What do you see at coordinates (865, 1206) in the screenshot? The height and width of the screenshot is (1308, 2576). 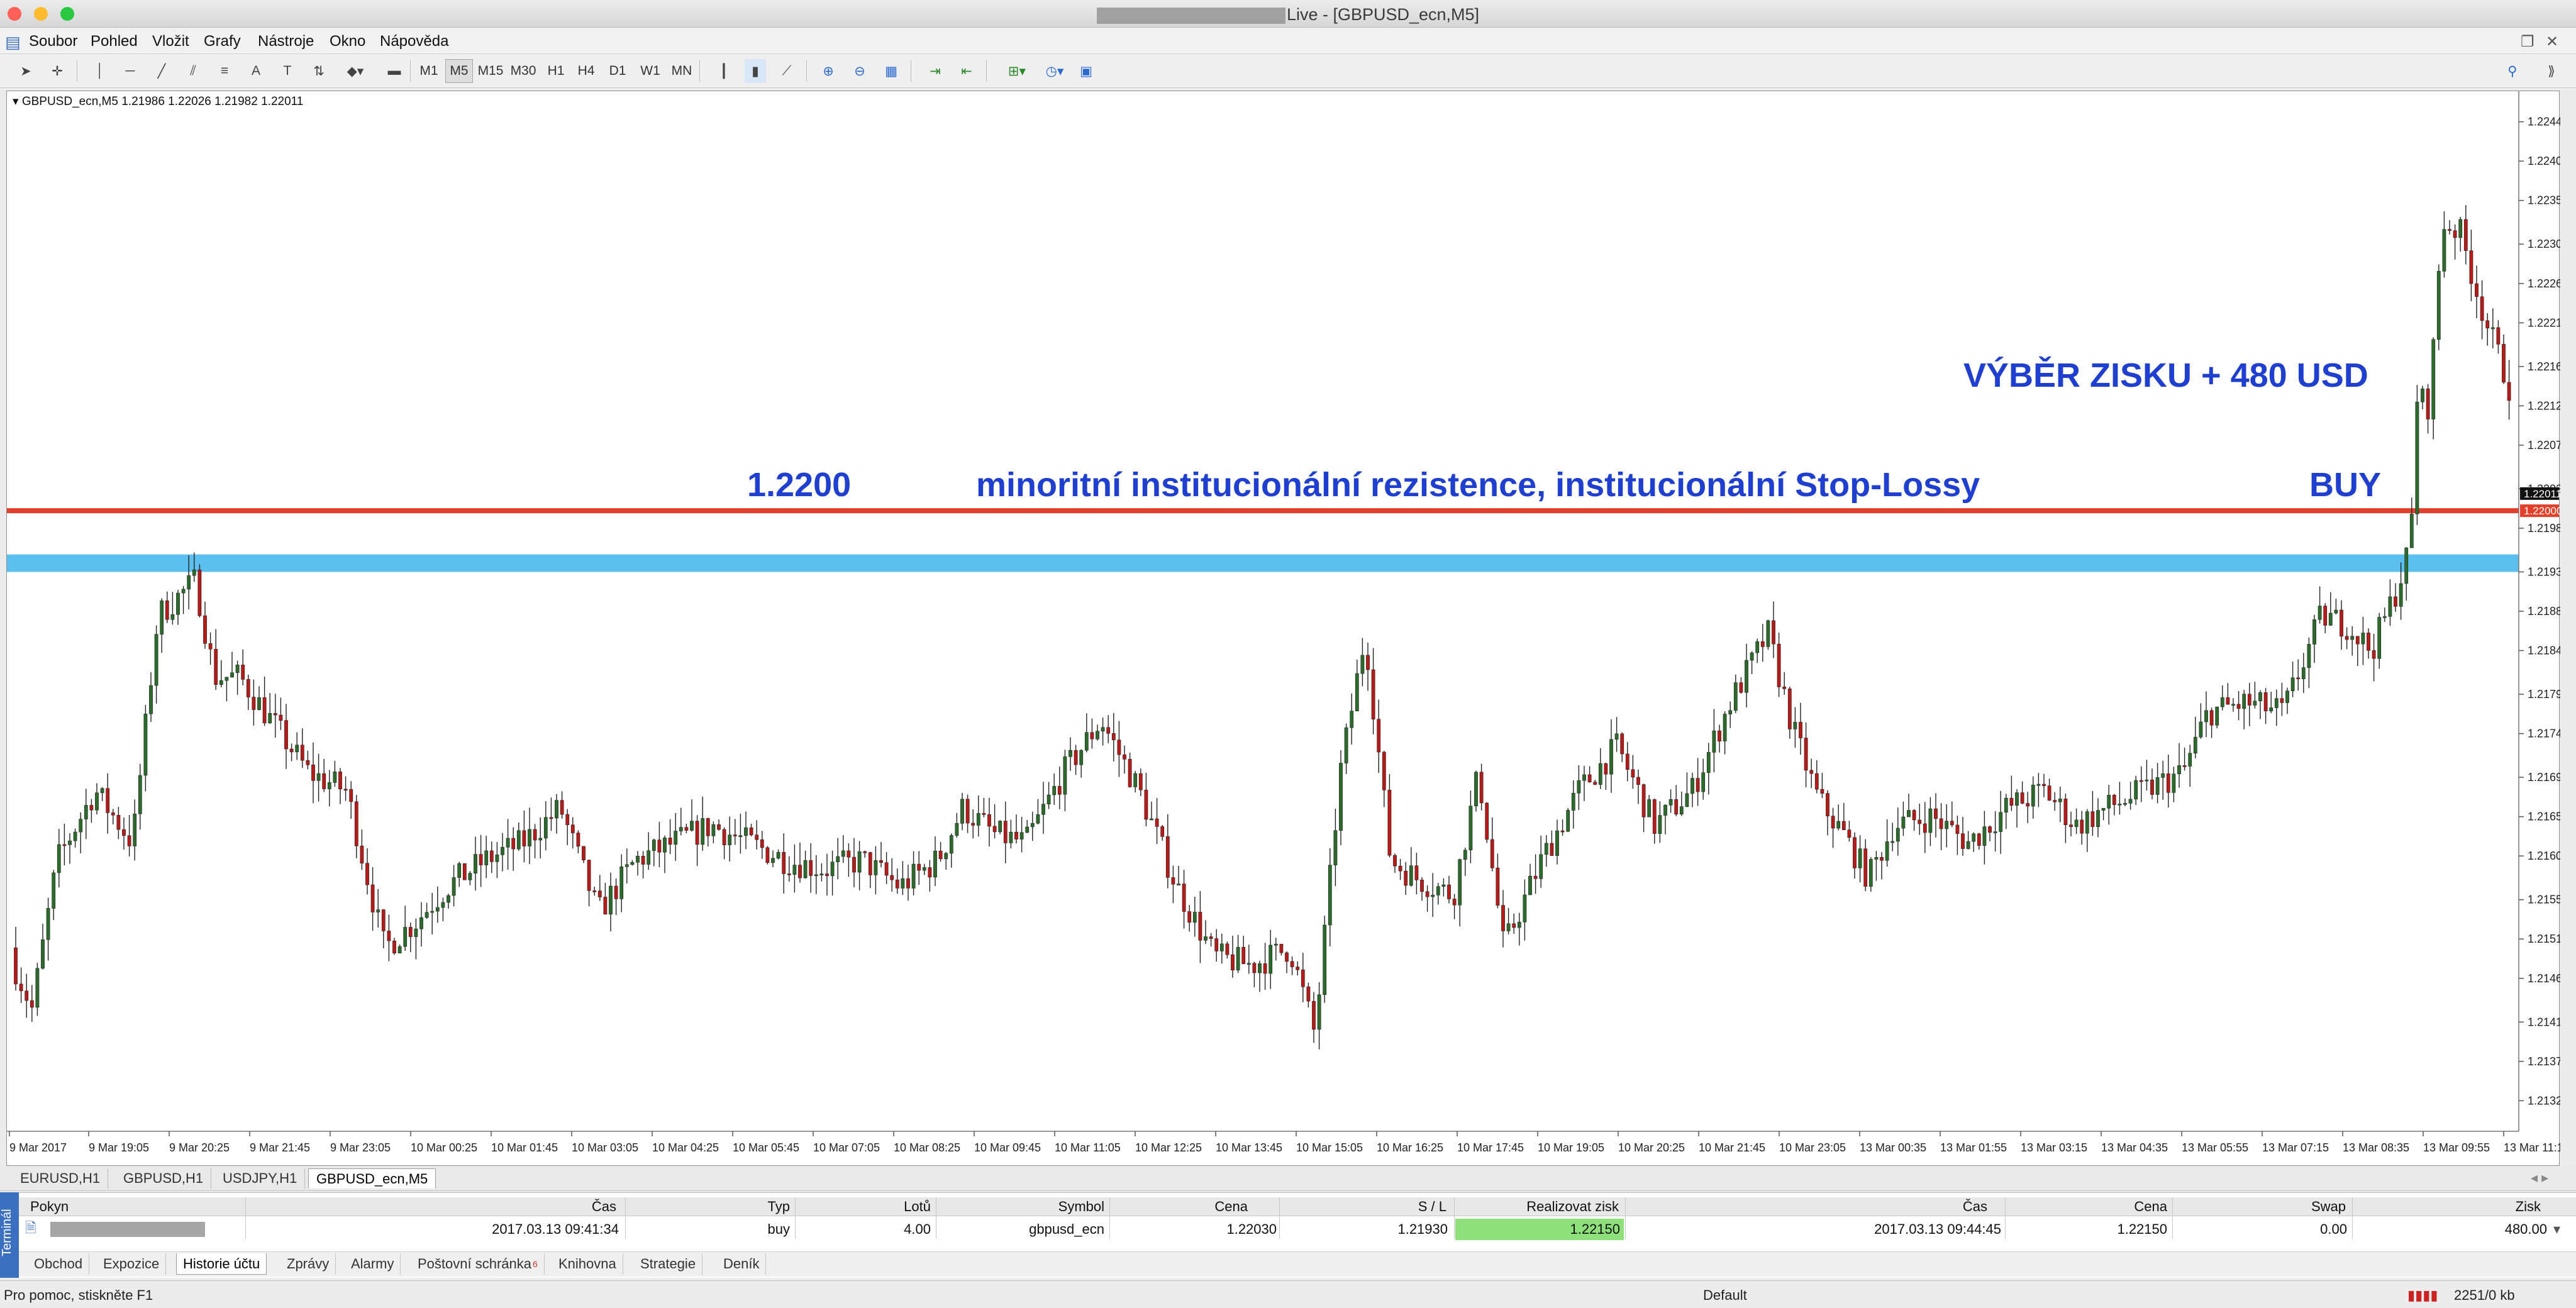 I see `header-lots: Lotů` at bounding box center [865, 1206].